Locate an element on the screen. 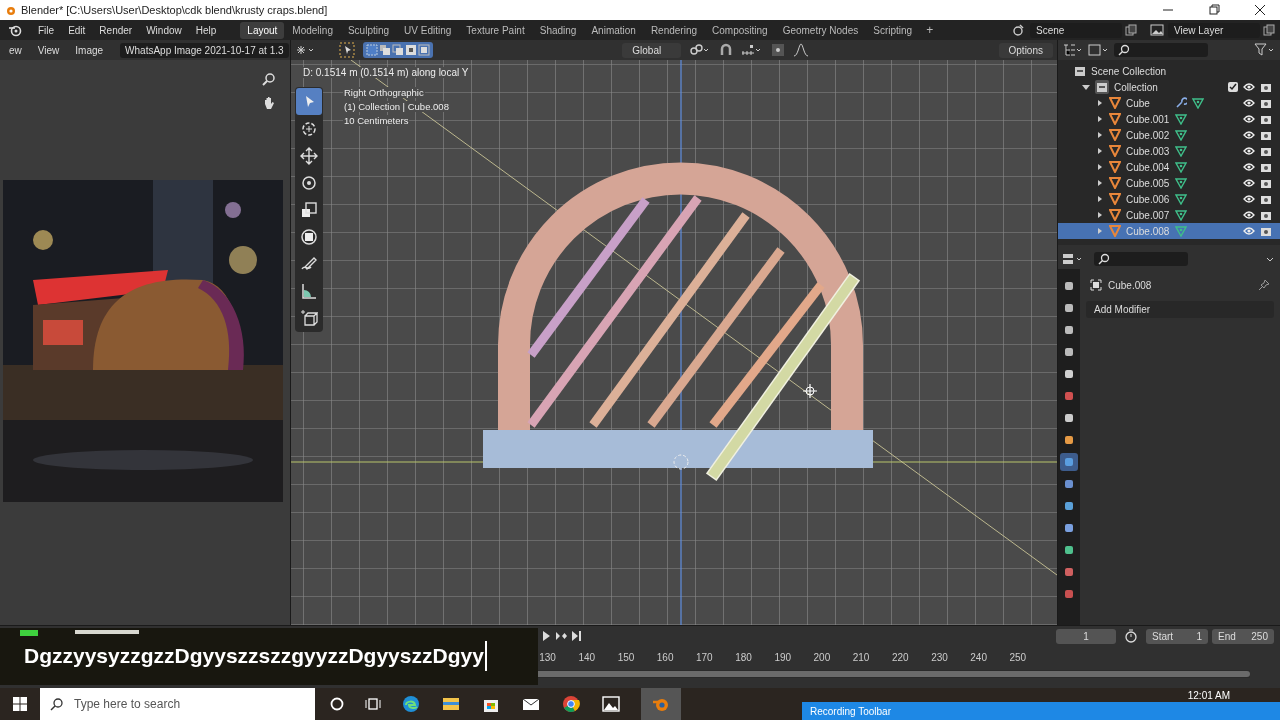 The width and height of the screenshot is (1280, 720). add-workspace-button: + is located at coordinates (930, 30).